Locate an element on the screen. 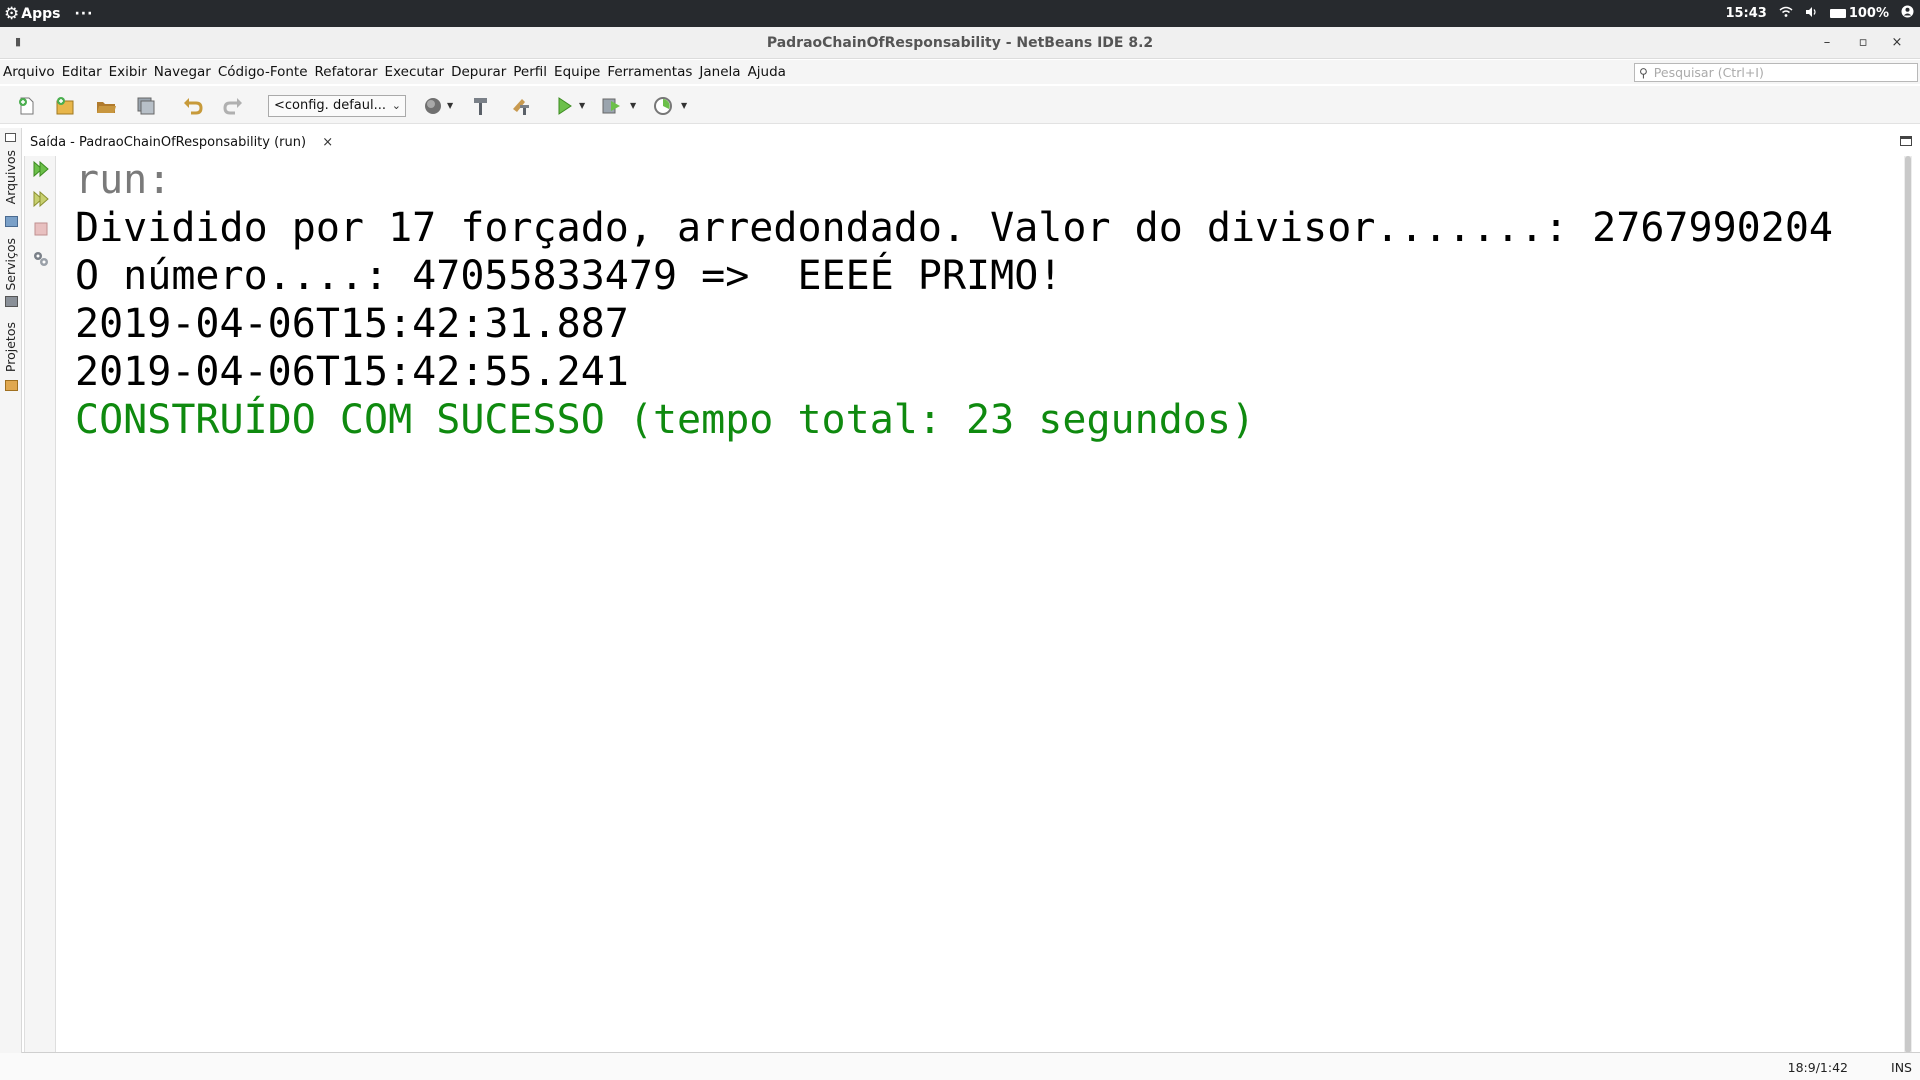 The image size is (1920, 1080). restore-window-group-icon is located at coordinates (10, 137).